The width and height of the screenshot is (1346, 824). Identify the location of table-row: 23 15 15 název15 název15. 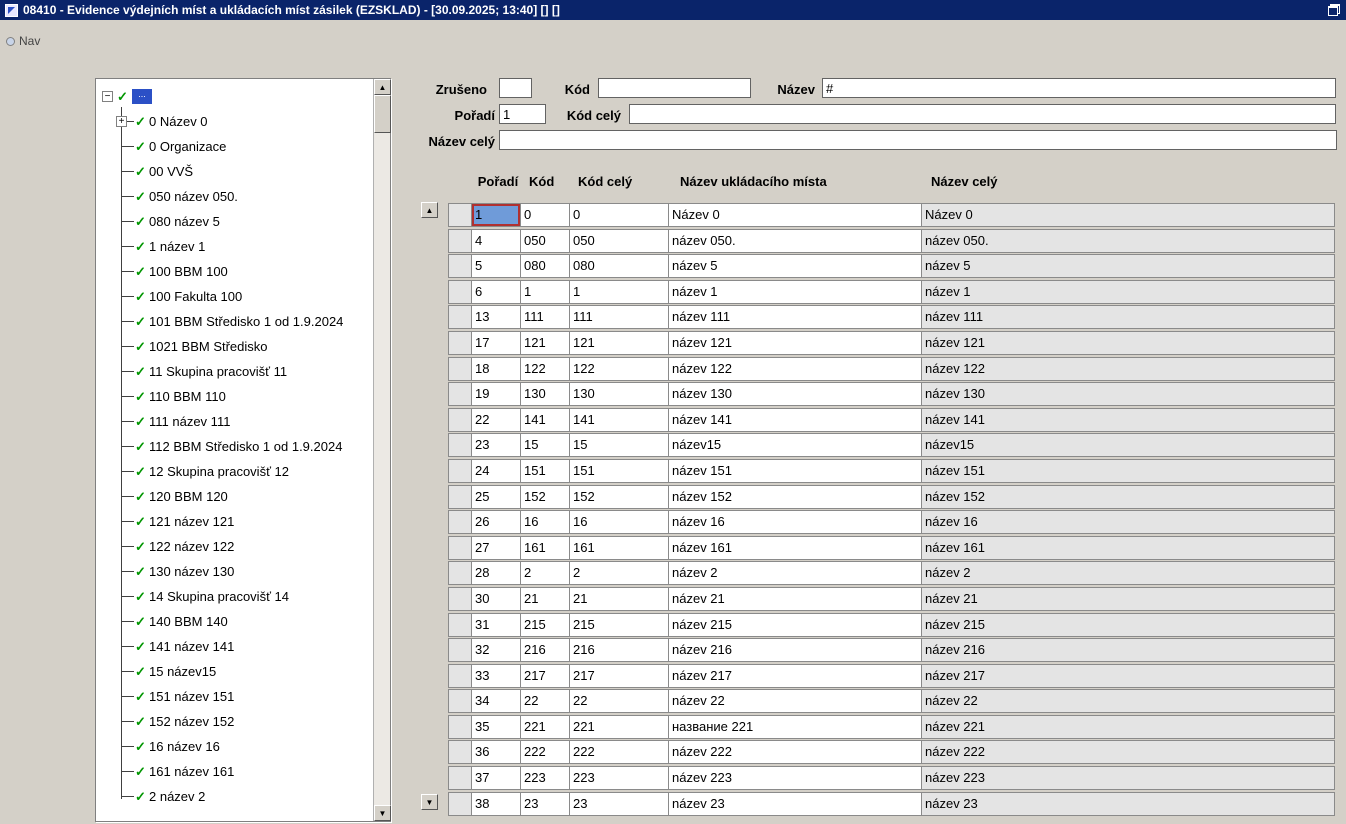
(891, 445).